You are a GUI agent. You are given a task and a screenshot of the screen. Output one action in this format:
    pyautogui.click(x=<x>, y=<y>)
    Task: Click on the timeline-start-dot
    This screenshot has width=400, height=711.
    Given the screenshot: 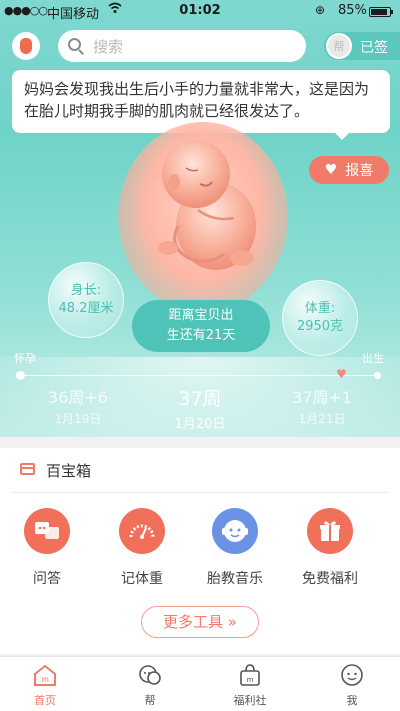 What is the action you would take?
    pyautogui.click(x=20, y=375)
    